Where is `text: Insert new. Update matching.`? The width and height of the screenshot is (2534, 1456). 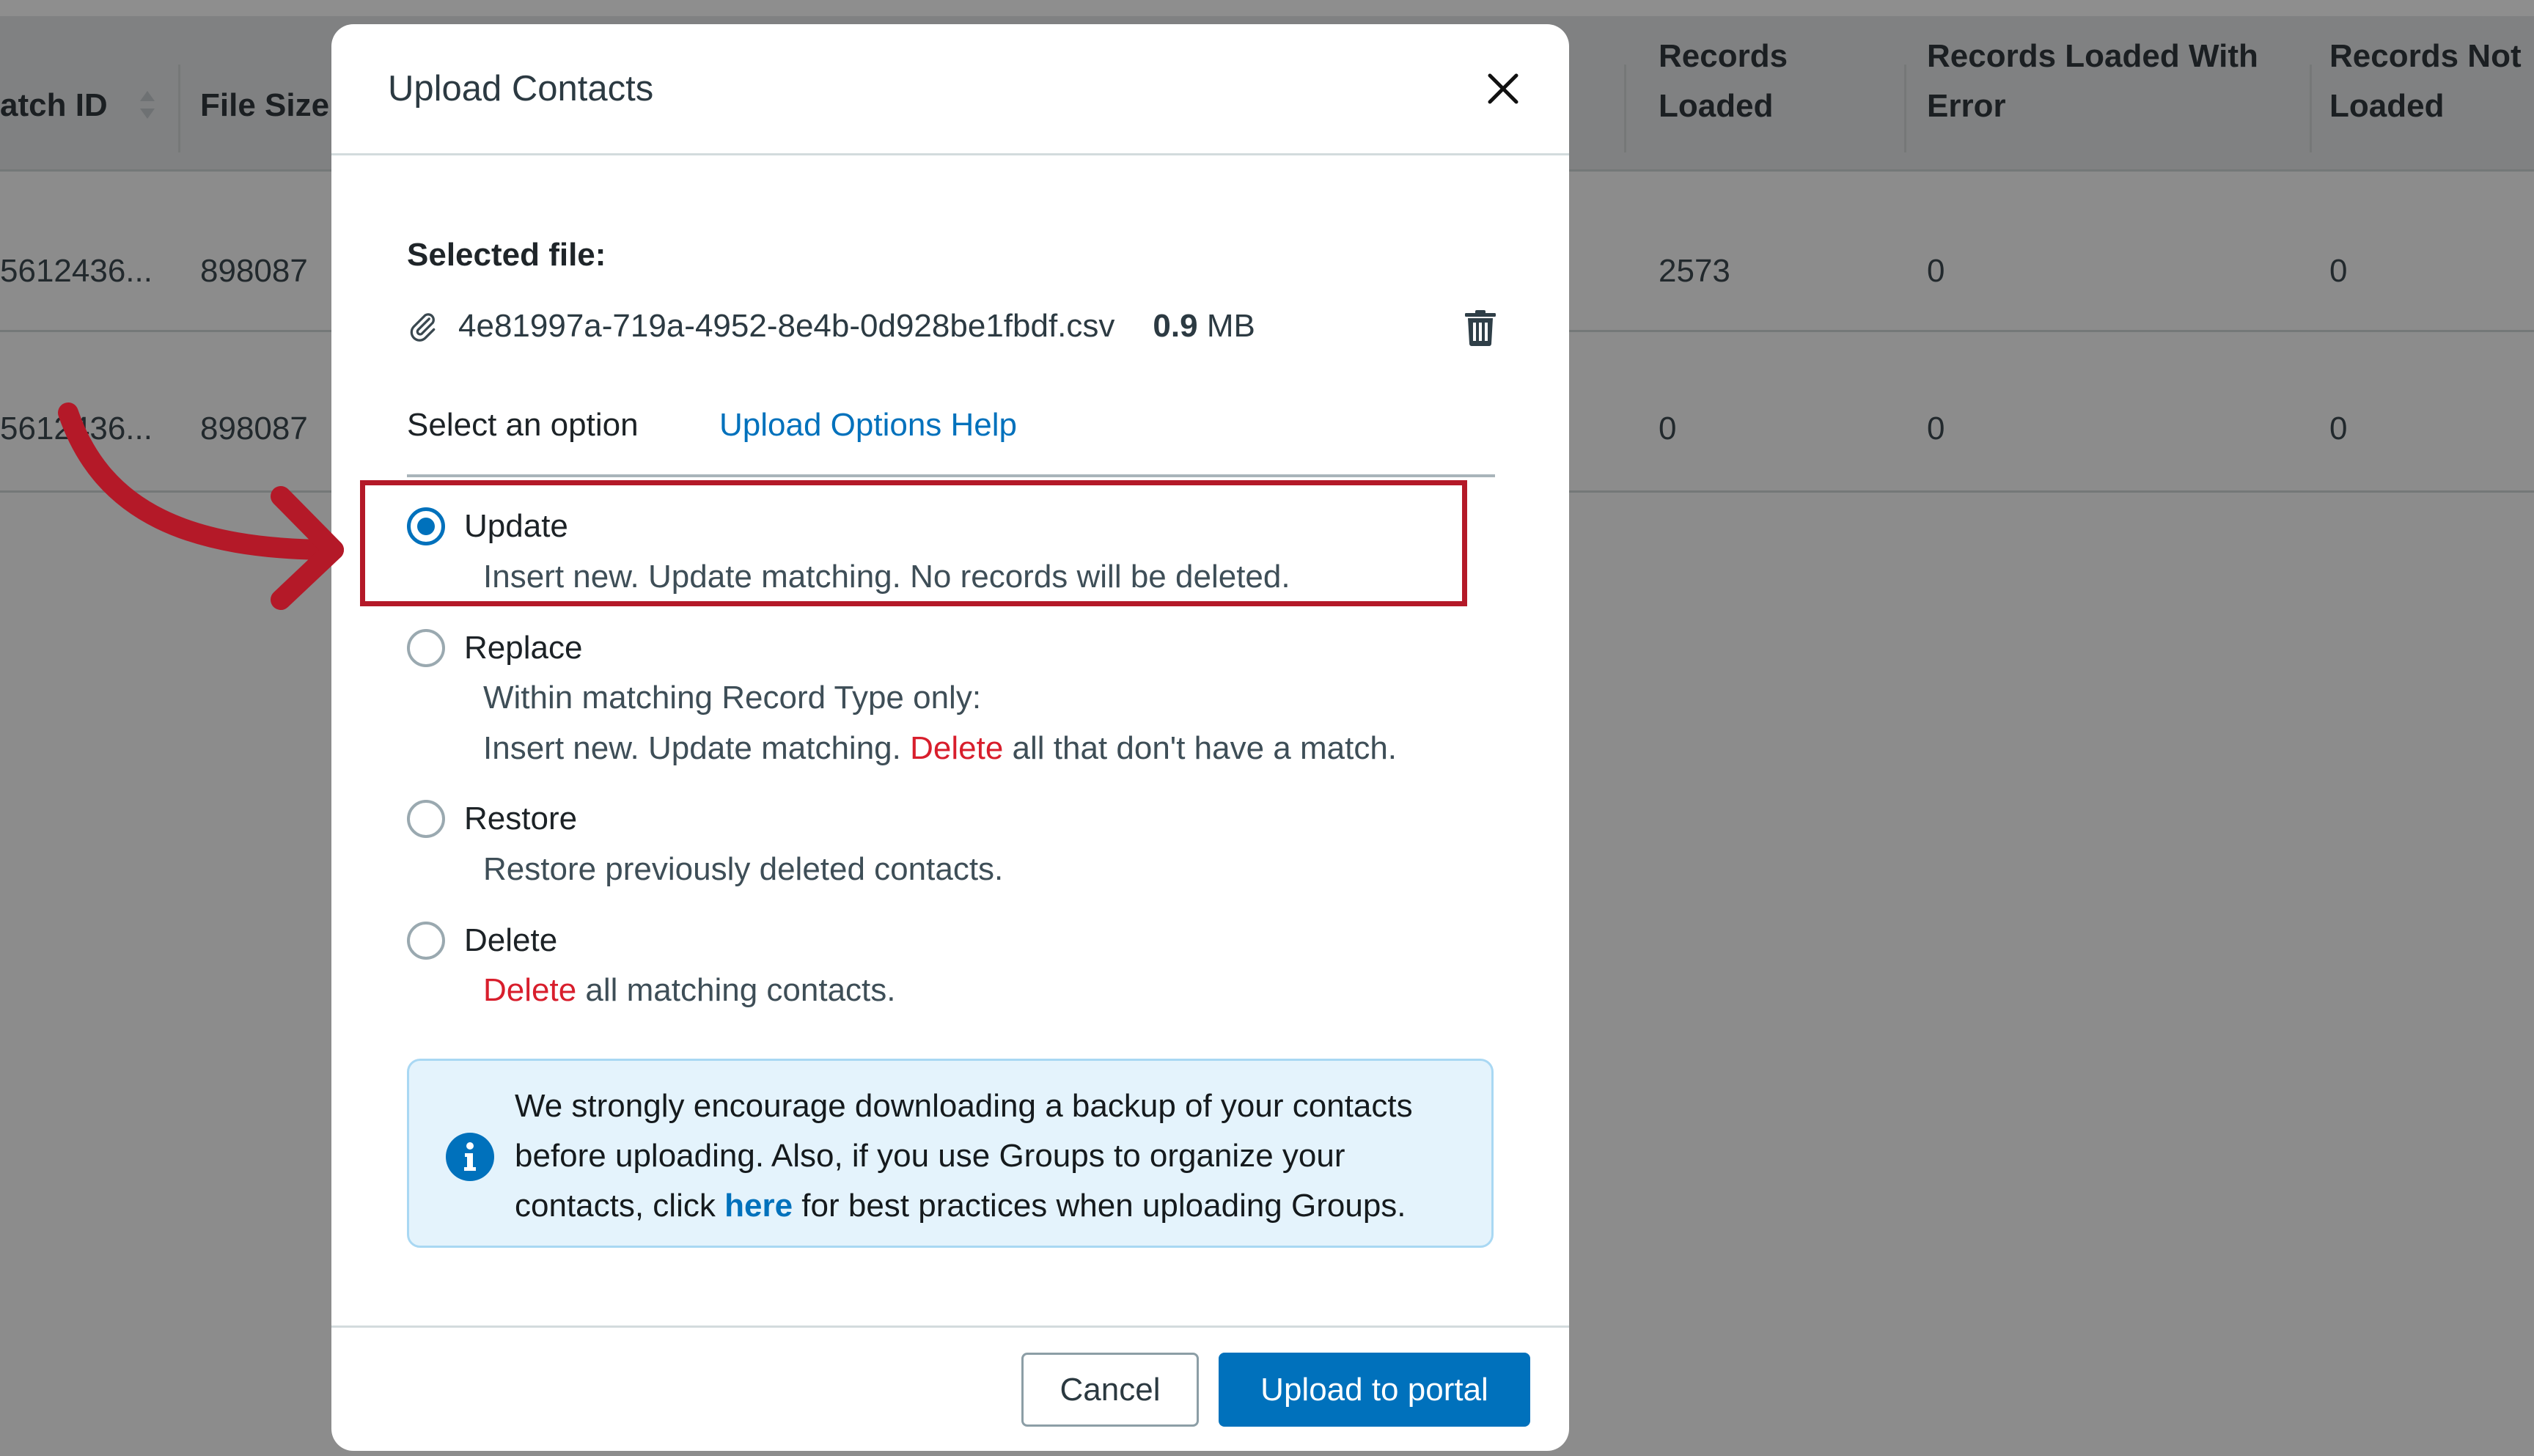
text: Insert new. Update matching. is located at coordinates (697, 748).